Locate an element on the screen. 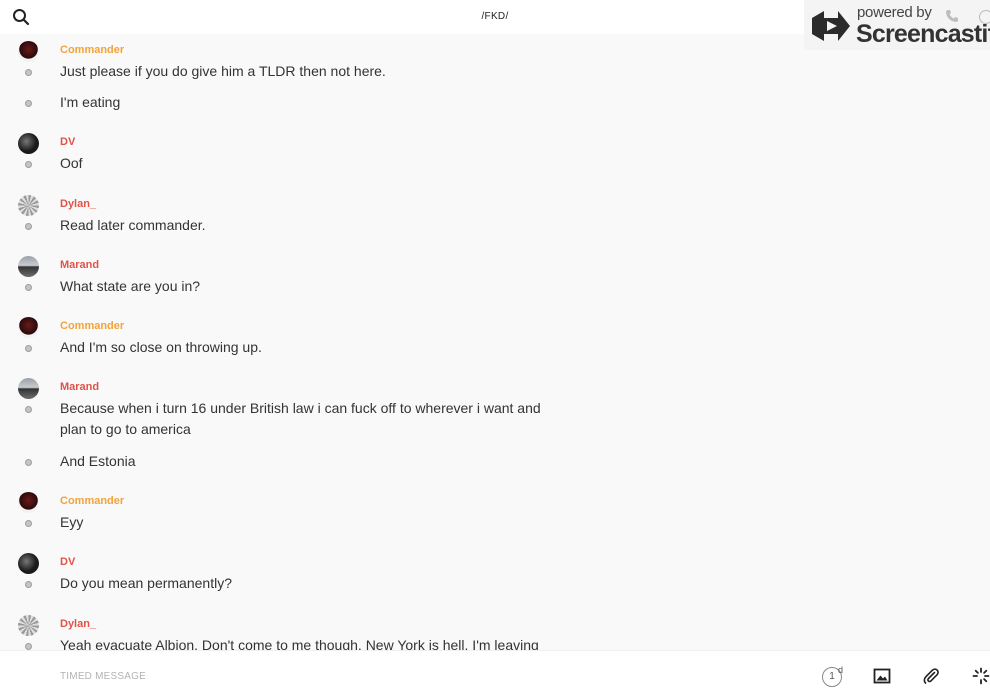 This screenshot has height=700, width=990. image-icon is located at coordinates (882, 676).